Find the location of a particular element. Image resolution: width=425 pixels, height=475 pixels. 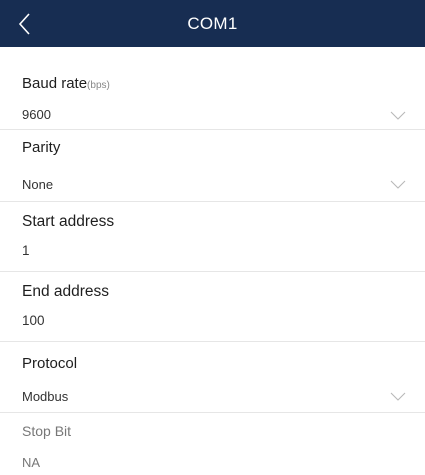

end-address-label: End address is located at coordinates (66, 291).